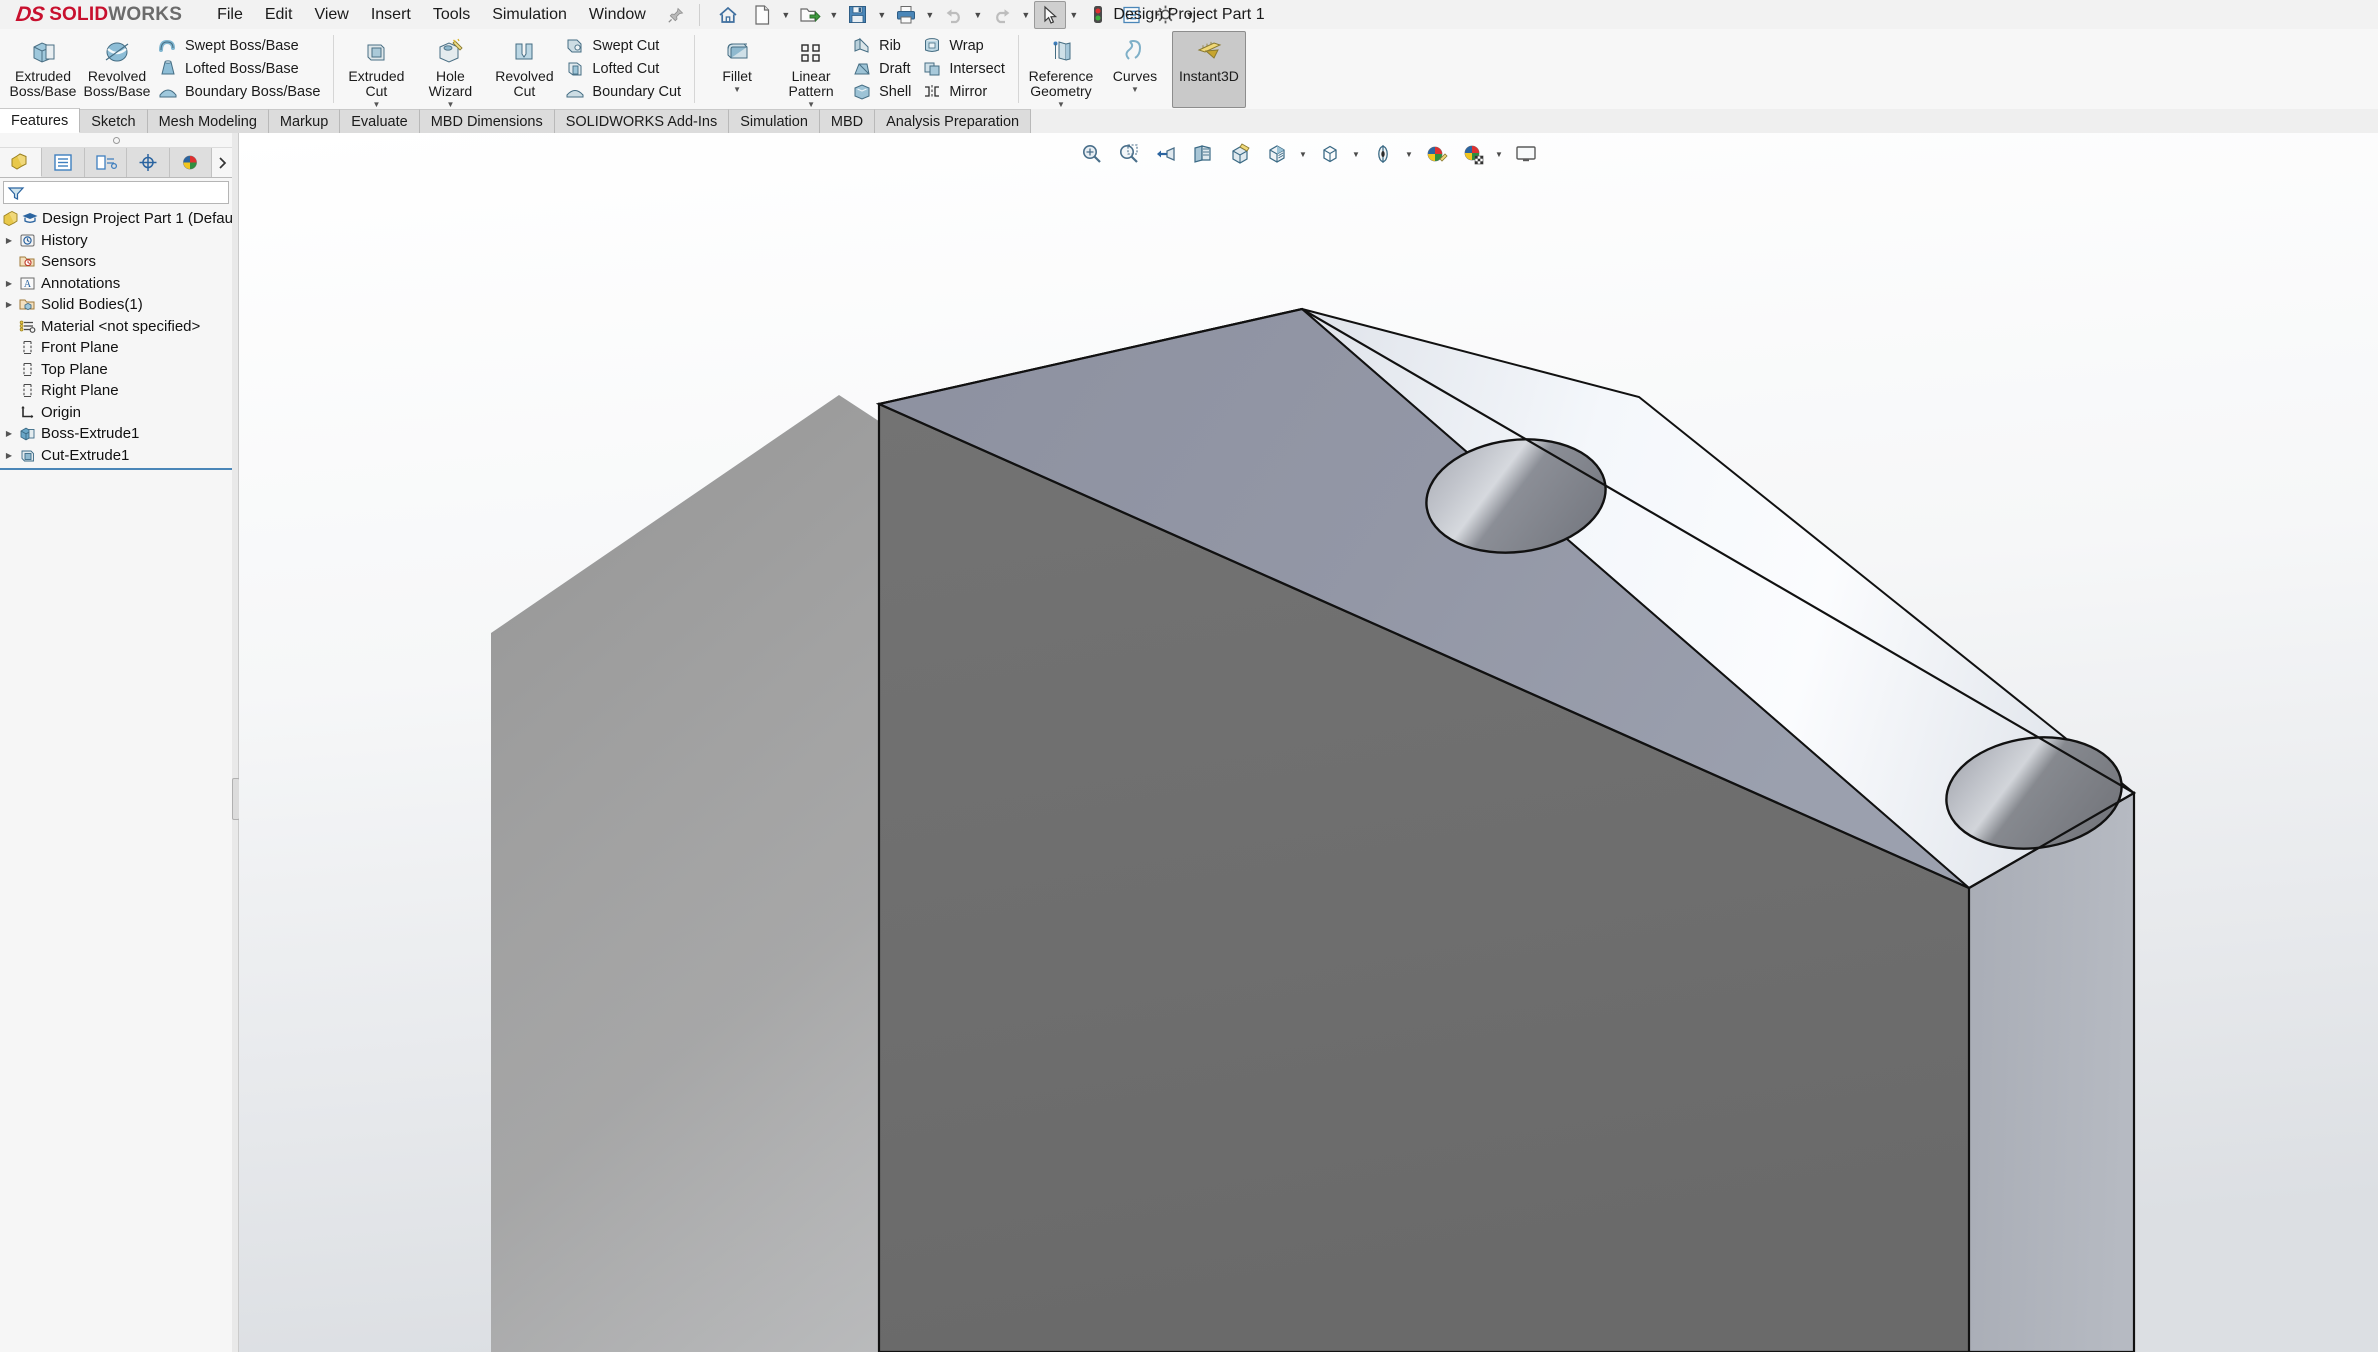 This screenshot has width=2378, height=1352. I want to click on tree-item-right-plane: Right Plane, so click(116, 391).